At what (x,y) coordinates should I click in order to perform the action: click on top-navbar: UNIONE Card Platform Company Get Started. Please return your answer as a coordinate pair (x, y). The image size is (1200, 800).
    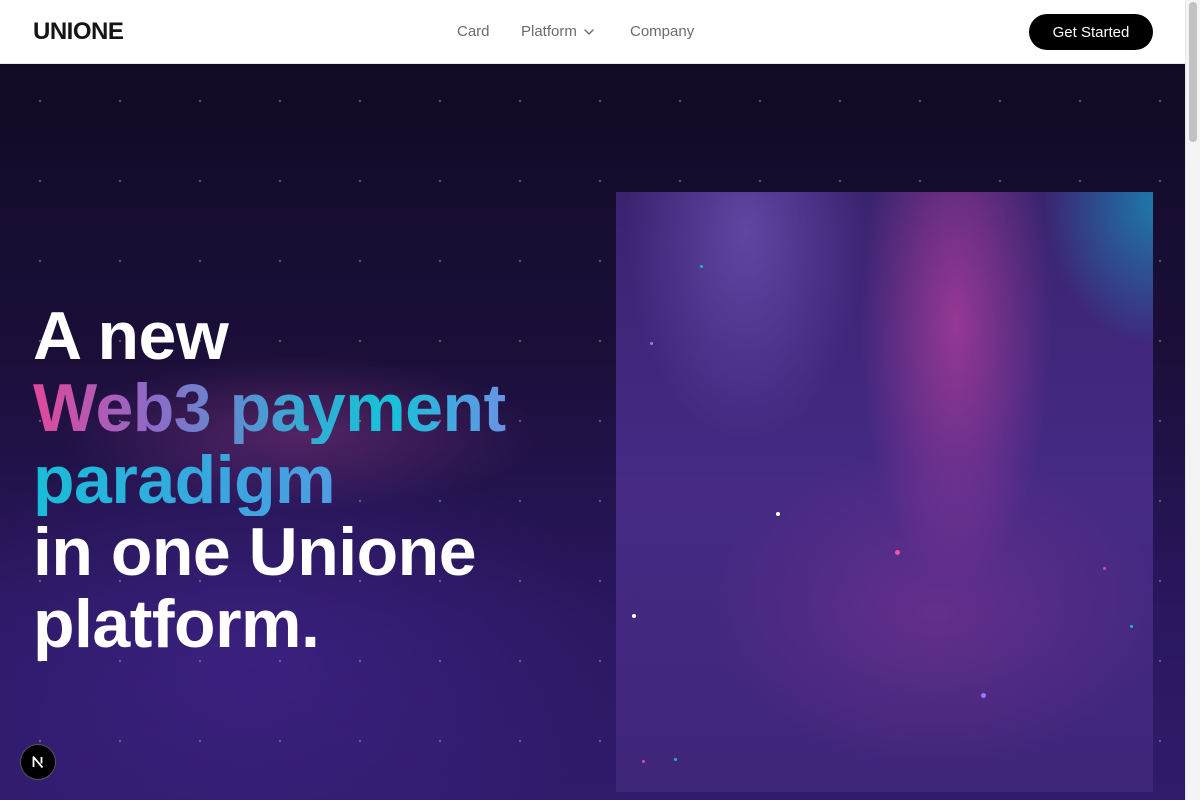
    Looking at the image, I should click on (592, 32).